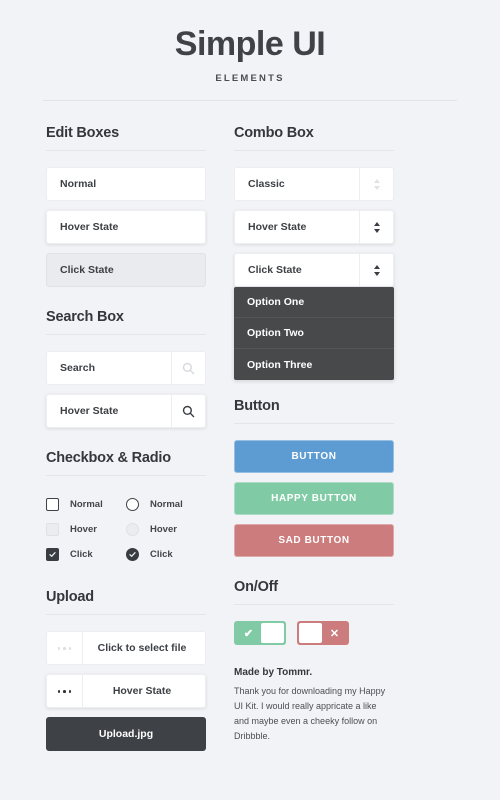 This screenshot has height=800, width=500. Describe the element at coordinates (109, 368) in the screenshot. I see `search-input: Search` at that location.